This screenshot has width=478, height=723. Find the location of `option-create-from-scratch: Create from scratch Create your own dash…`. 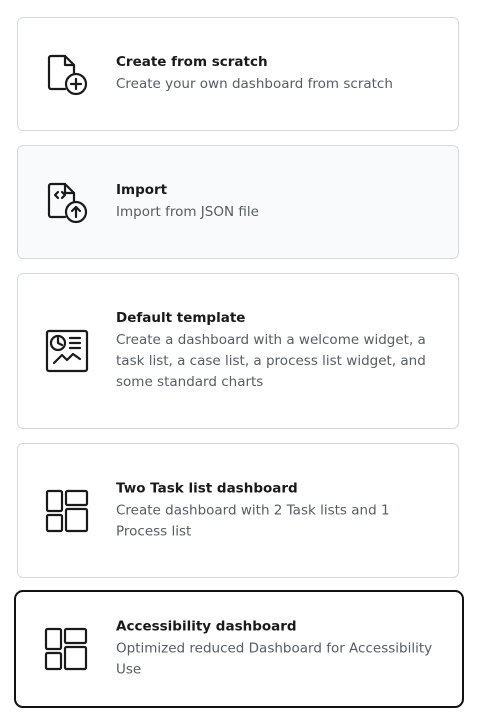

option-create-from-scratch: Create from scratch Create your own dash… is located at coordinates (238, 74).